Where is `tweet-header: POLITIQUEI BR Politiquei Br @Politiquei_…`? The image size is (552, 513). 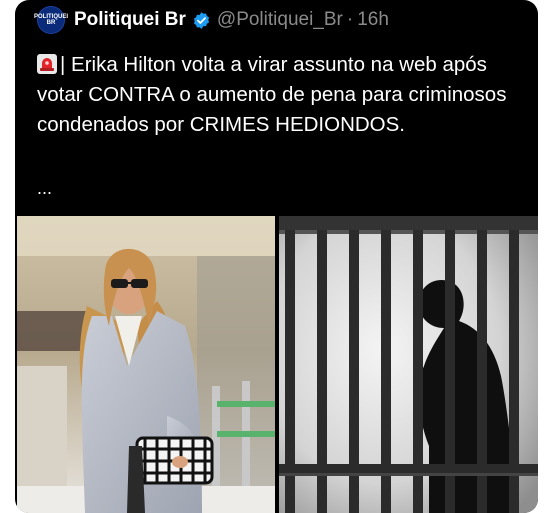 tweet-header: POLITIQUEI BR Politiquei Br @Politiquei_… is located at coordinates (211, 20).